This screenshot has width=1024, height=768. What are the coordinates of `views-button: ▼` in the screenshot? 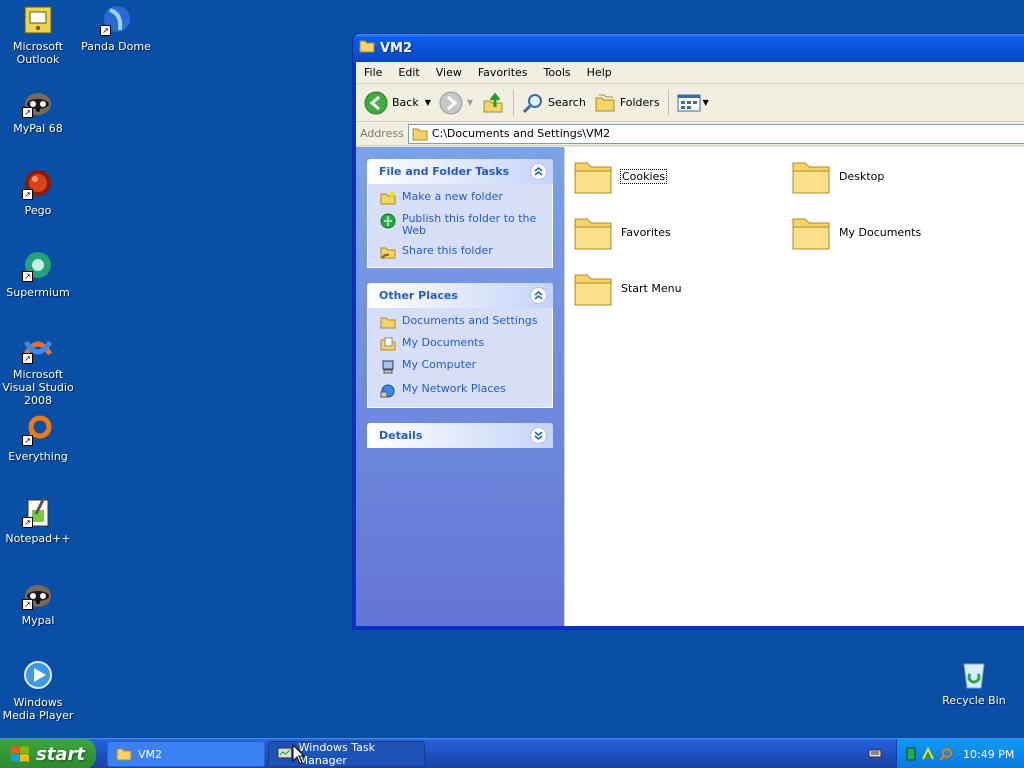 It's located at (693, 103).